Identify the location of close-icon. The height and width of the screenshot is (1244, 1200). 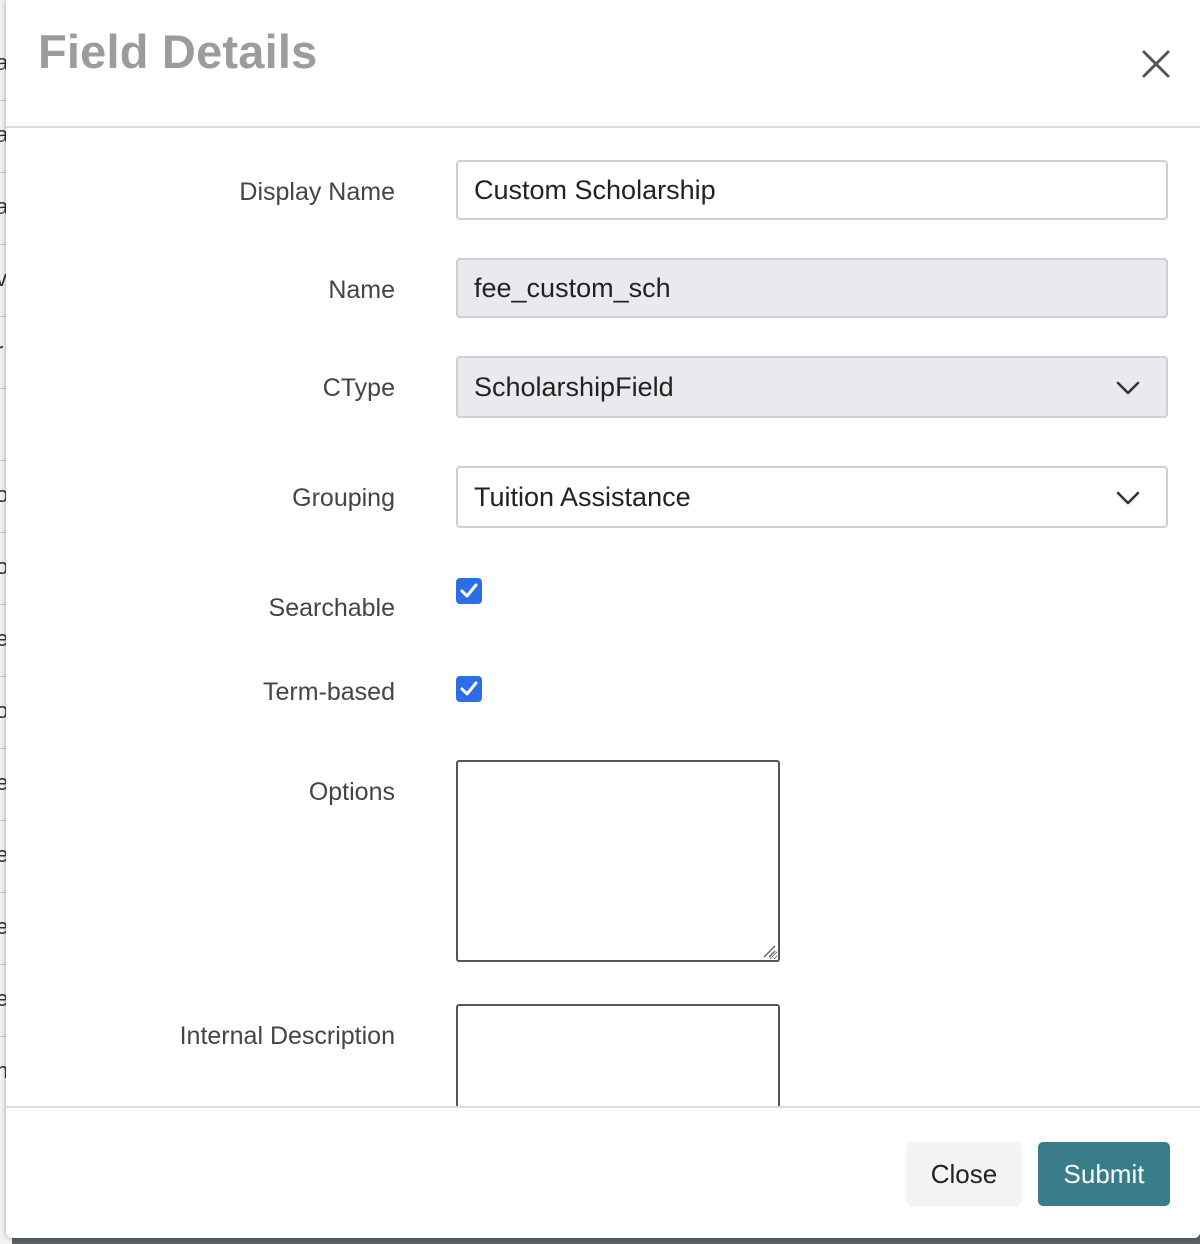
(1156, 64).